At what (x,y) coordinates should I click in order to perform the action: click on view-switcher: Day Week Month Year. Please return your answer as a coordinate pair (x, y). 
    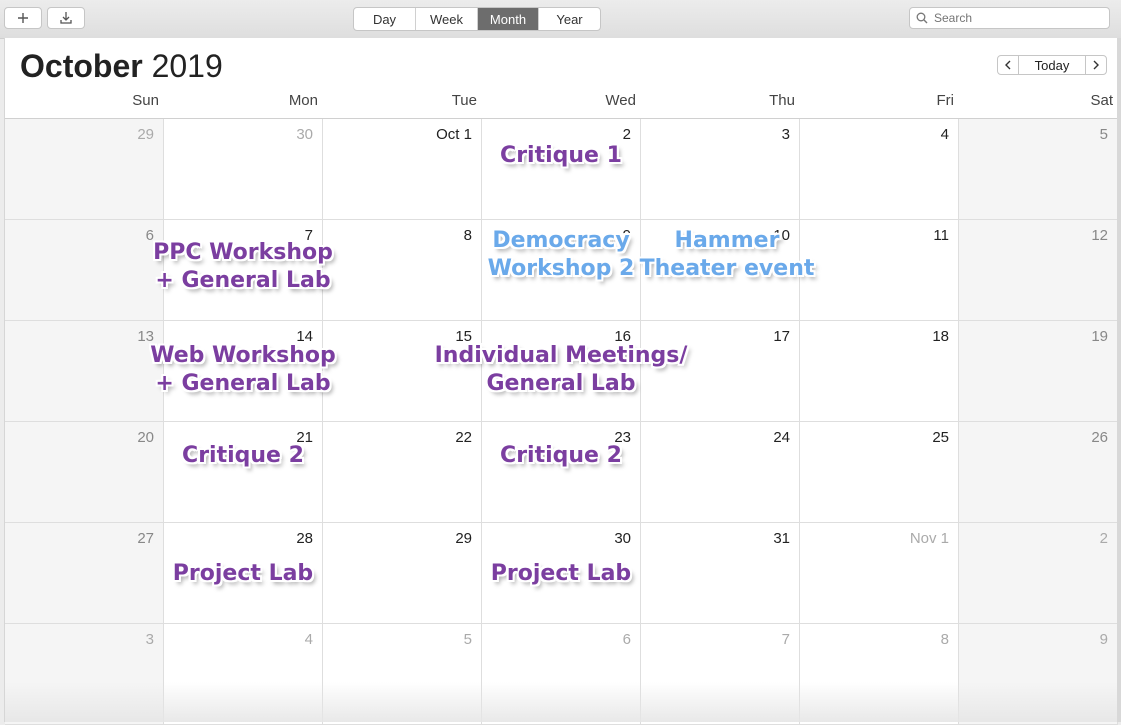
    Looking at the image, I should click on (477, 19).